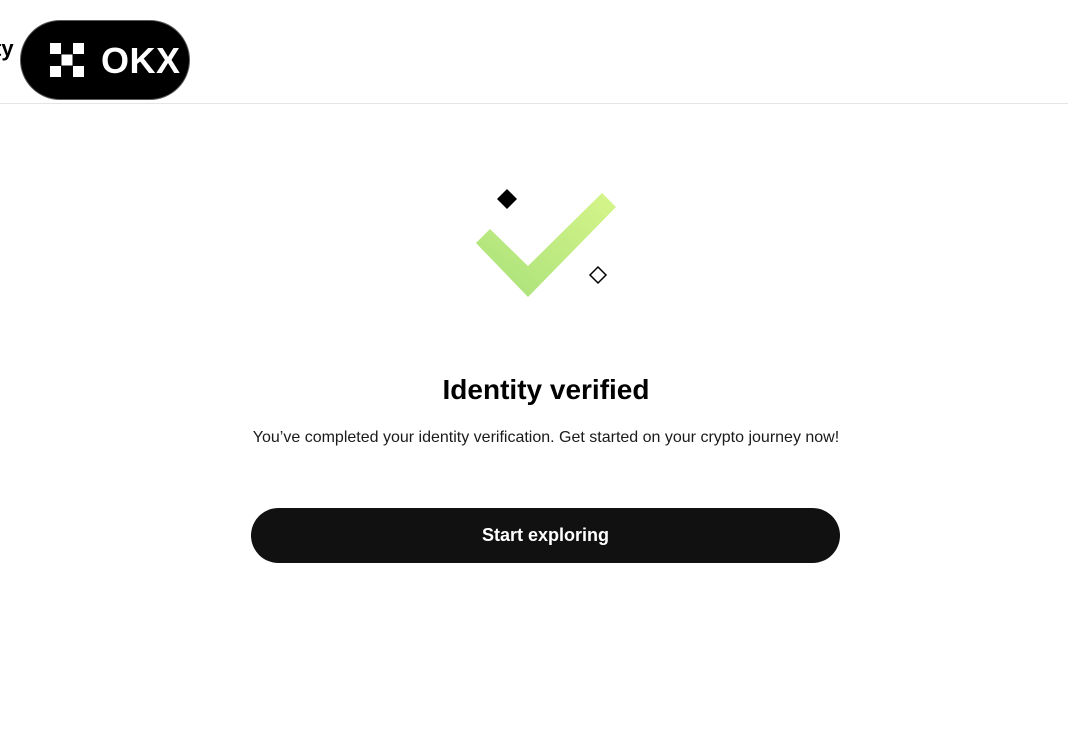 Image resolution: width=1068 pixels, height=740 pixels. What do you see at coordinates (598, 275) in the screenshot?
I see `outline-diamond-icon` at bounding box center [598, 275].